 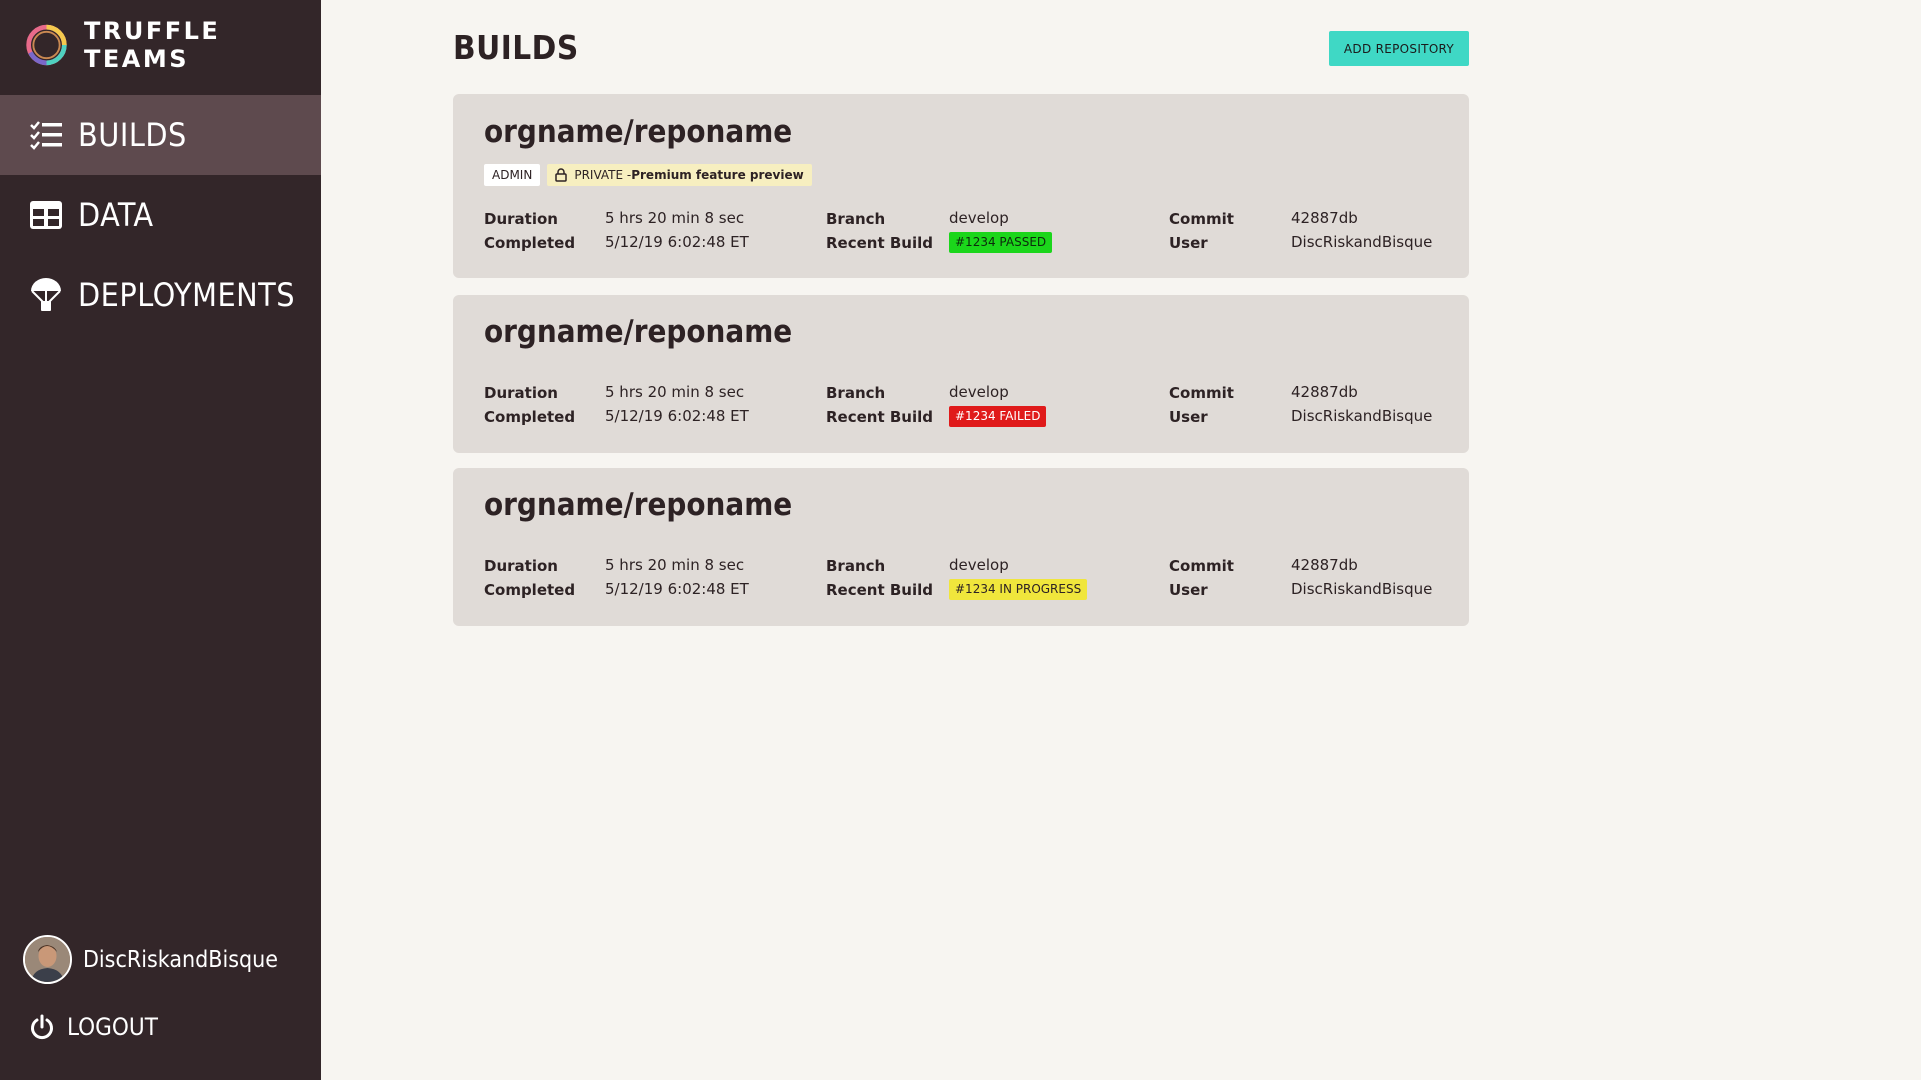 I want to click on lock-icon, so click(x=561, y=175).